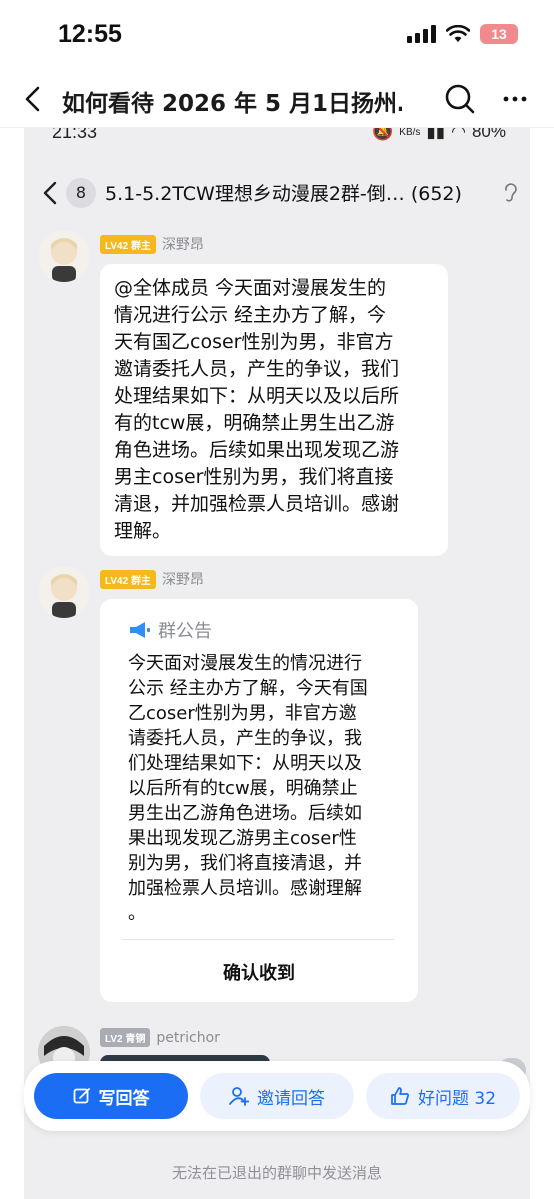 This screenshot has width=554, height=1199. I want to click on exited-group-notice: 无法在已退出的群聊中发送消息, so click(276, 1173).